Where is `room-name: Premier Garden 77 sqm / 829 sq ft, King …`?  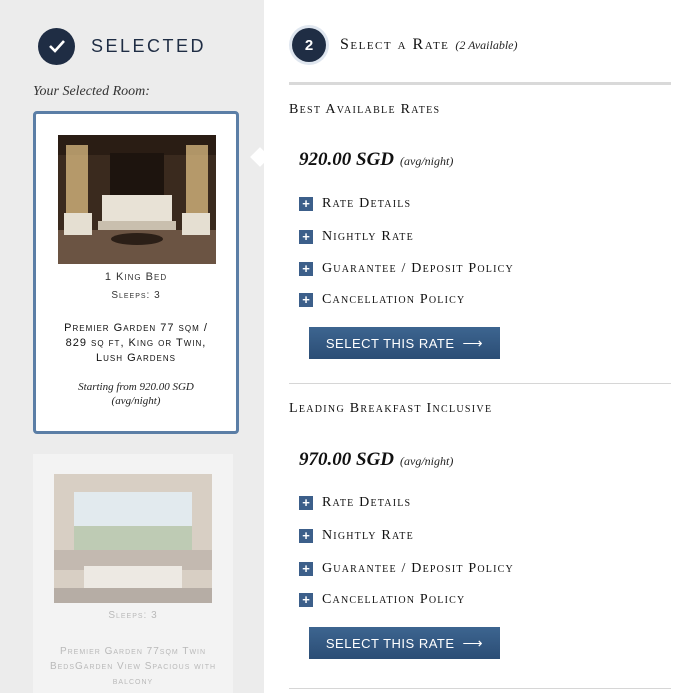
room-name: Premier Garden 77 sqm / 829 sq ft, King … is located at coordinates (136, 343).